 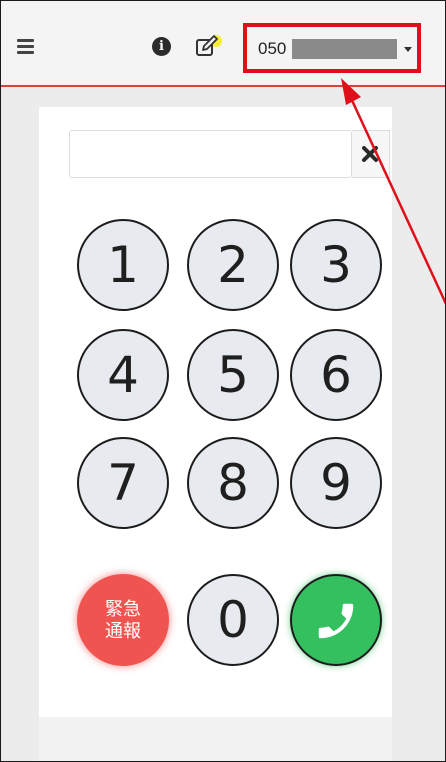 I want to click on clear-button, so click(x=371, y=154).